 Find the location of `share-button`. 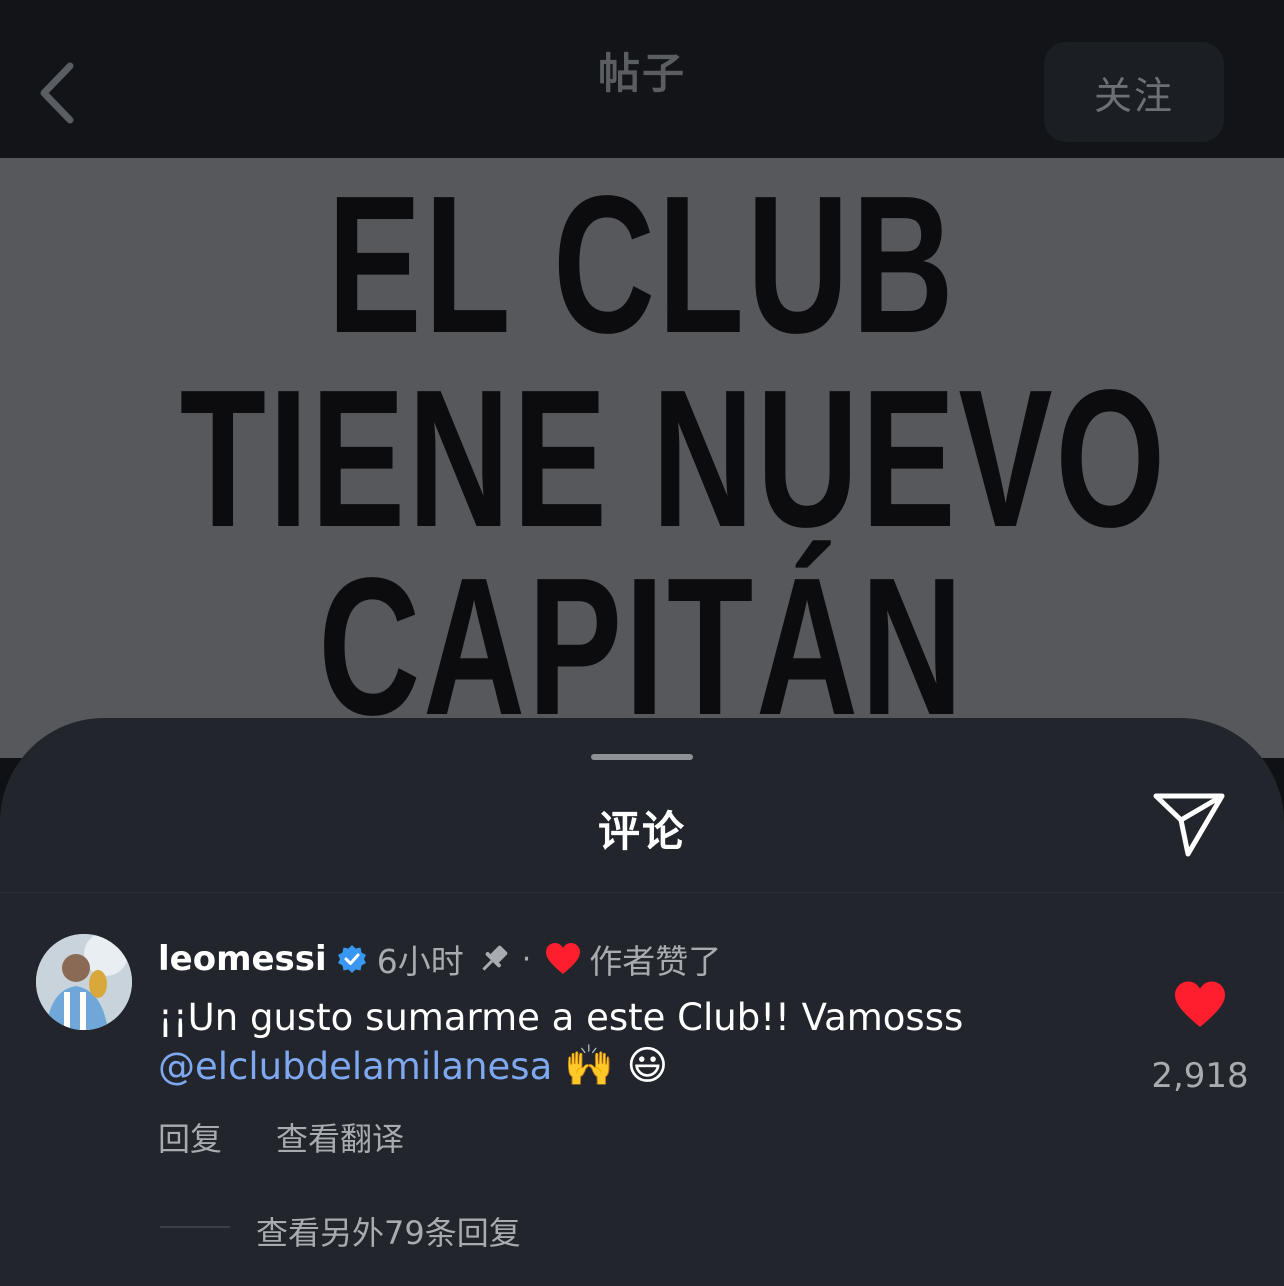

share-button is located at coordinates (1189, 825).